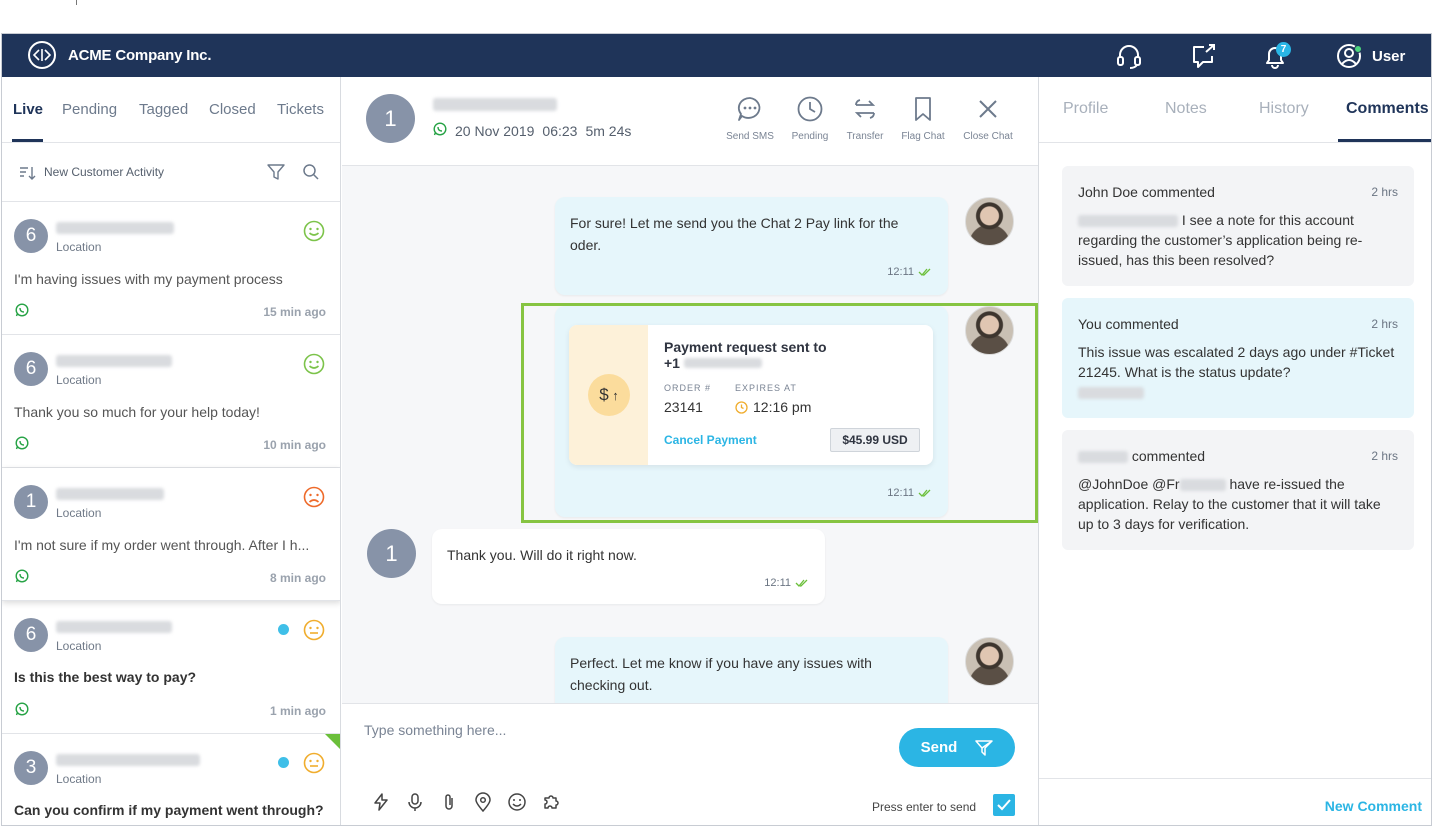  What do you see at coordinates (1113, 484) in the screenshot?
I see `comment-mention: @JohnDoe` at bounding box center [1113, 484].